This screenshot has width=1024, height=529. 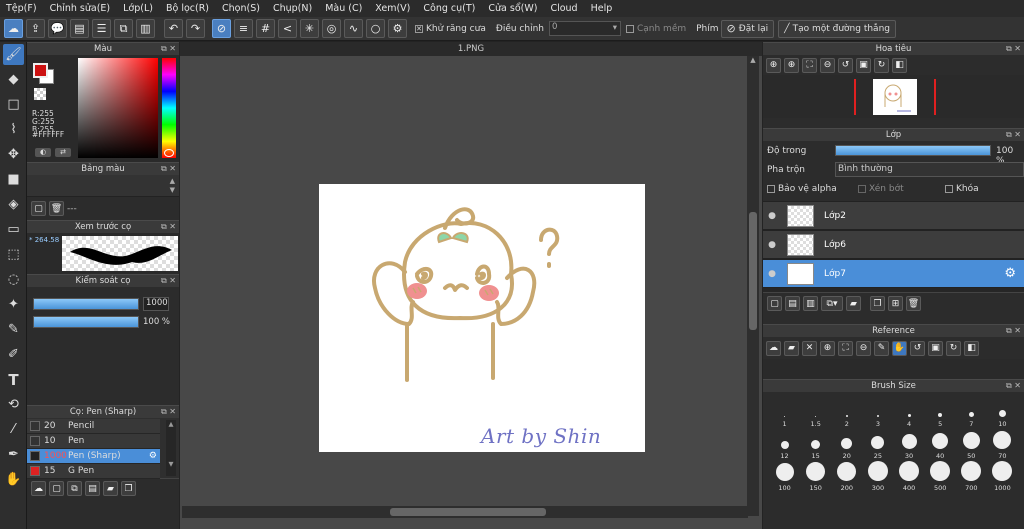 What do you see at coordinates (79, 28) in the screenshot?
I see `document-icon: ▤` at bounding box center [79, 28].